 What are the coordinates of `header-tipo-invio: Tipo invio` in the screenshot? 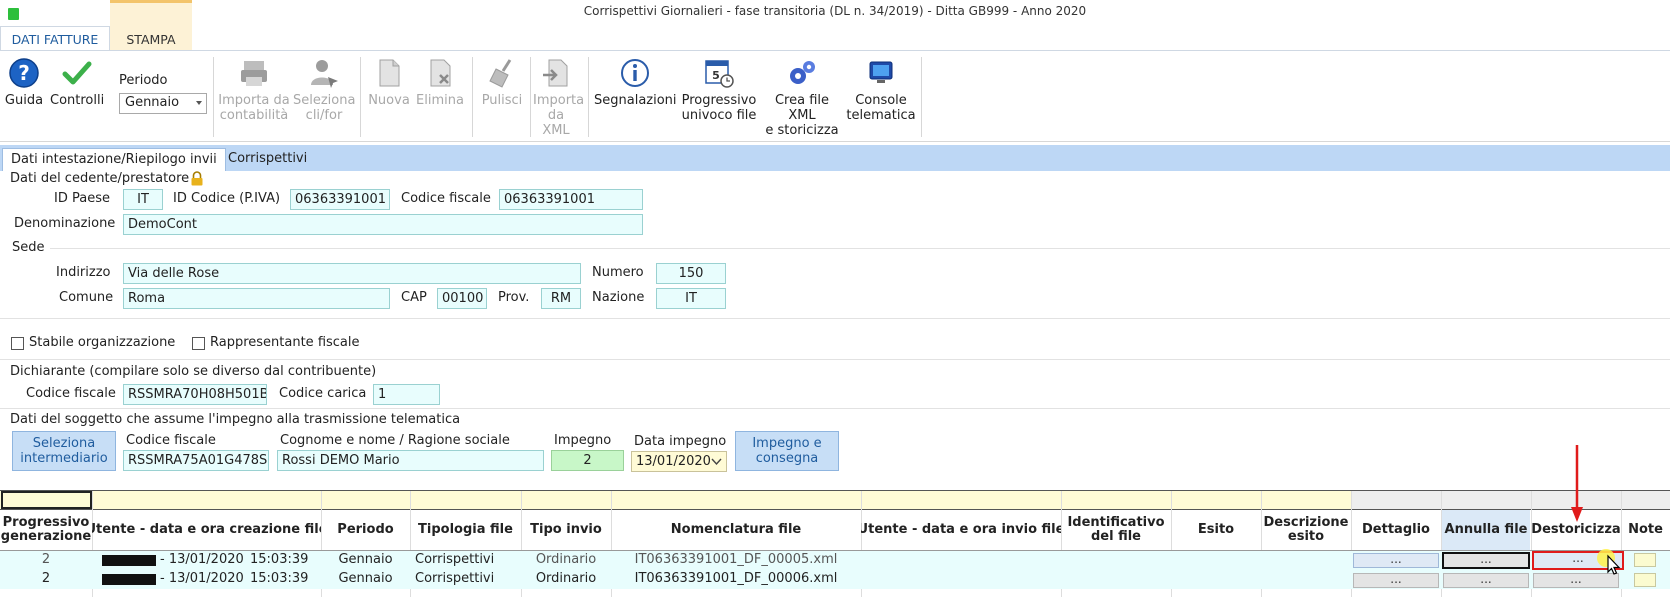 It's located at (566, 530).